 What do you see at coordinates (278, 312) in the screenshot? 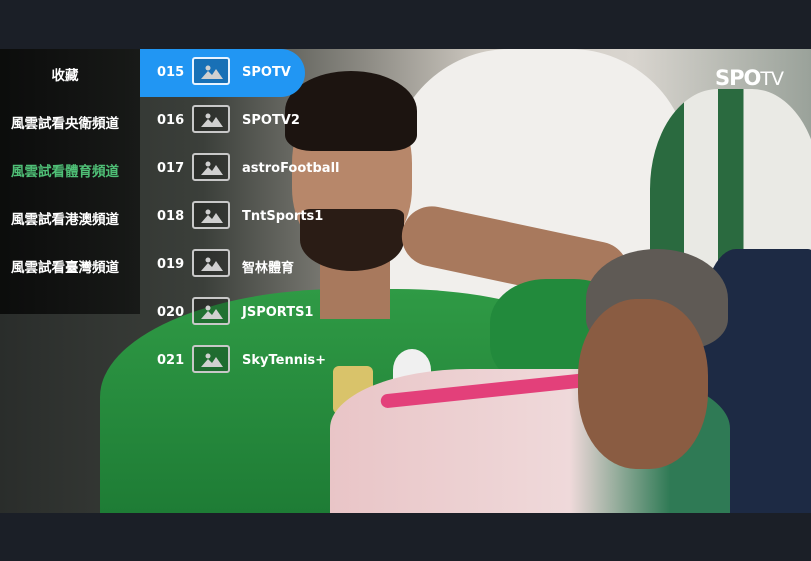
I see `channel-name: JSPORTS1` at bounding box center [278, 312].